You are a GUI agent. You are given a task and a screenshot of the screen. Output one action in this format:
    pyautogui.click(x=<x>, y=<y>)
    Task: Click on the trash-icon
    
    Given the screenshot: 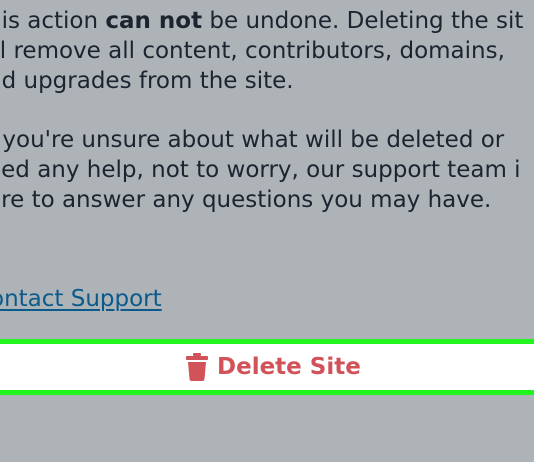 What is the action you would take?
    pyautogui.click(x=197, y=367)
    